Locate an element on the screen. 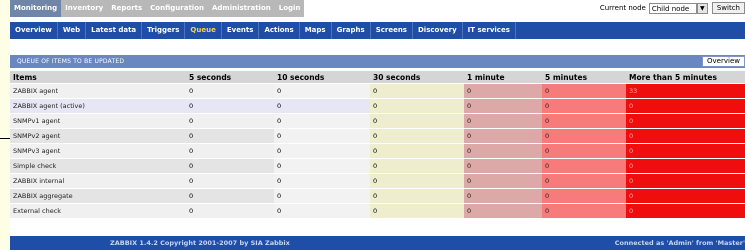 This screenshot has width=745, height=250. current-node-box: Current node Child node ▼ Switch is located at coordinates (672, 8).